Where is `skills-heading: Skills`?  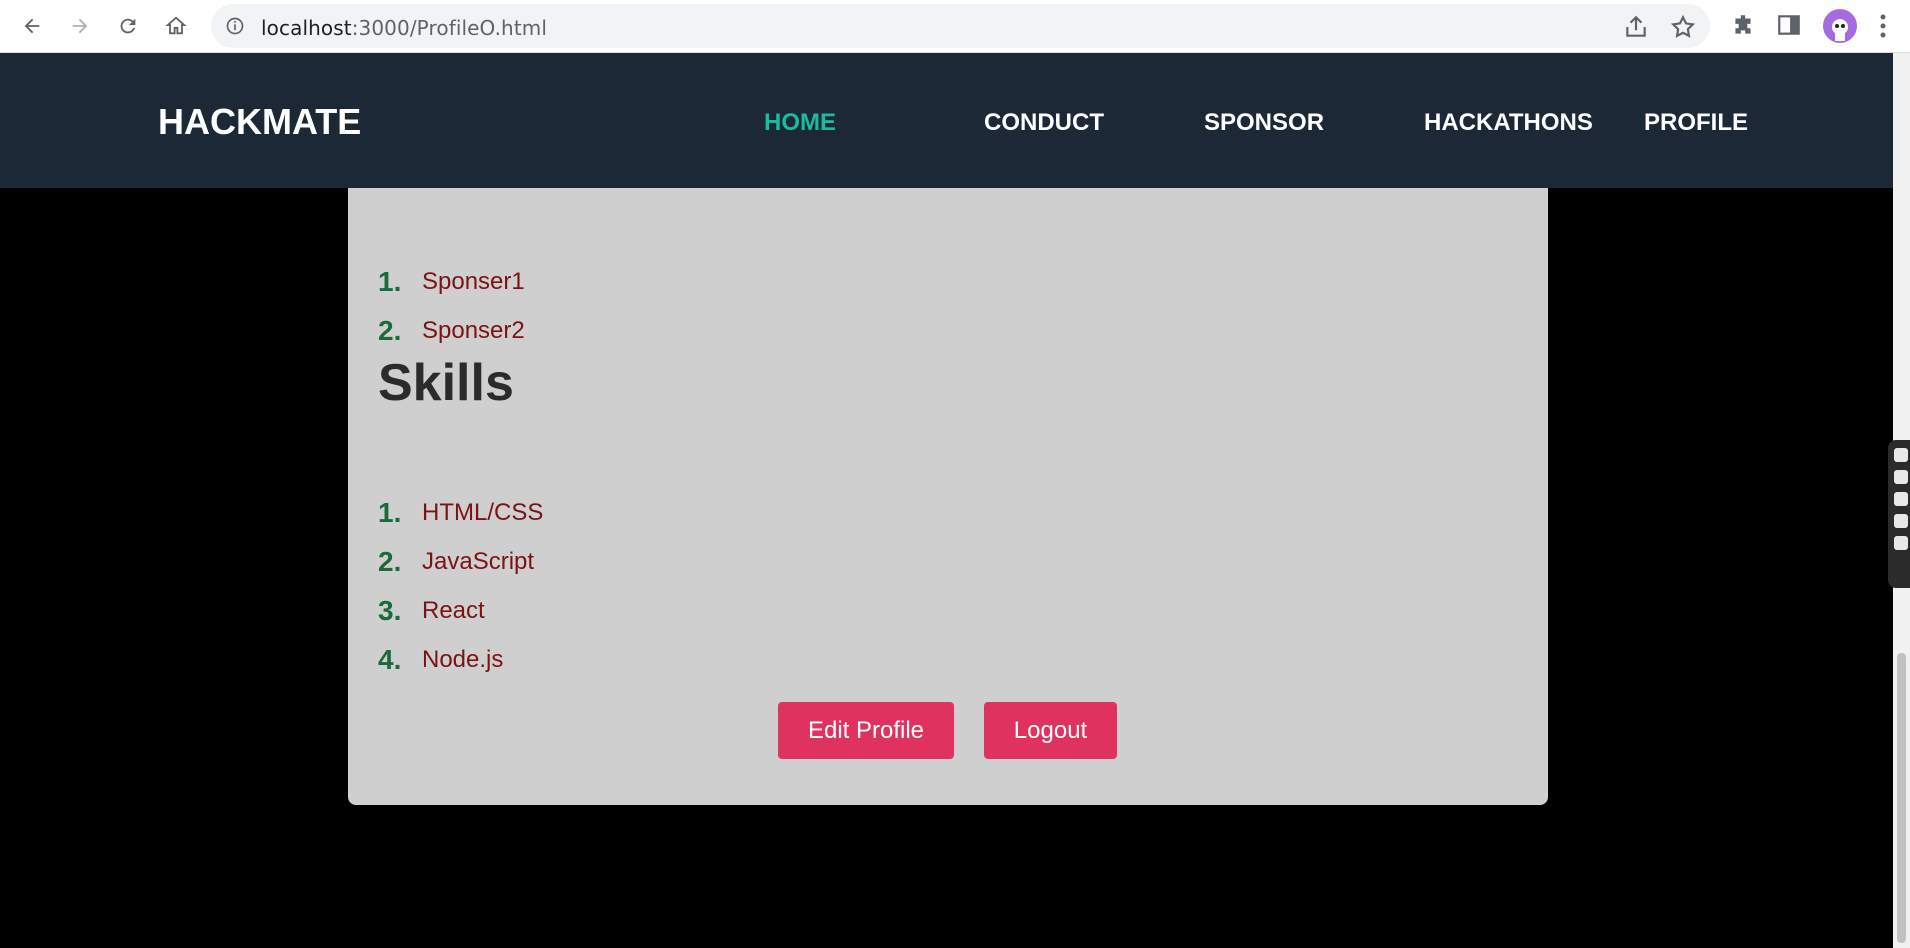
skills-heading: Skills is located at coordinates (446, 383).